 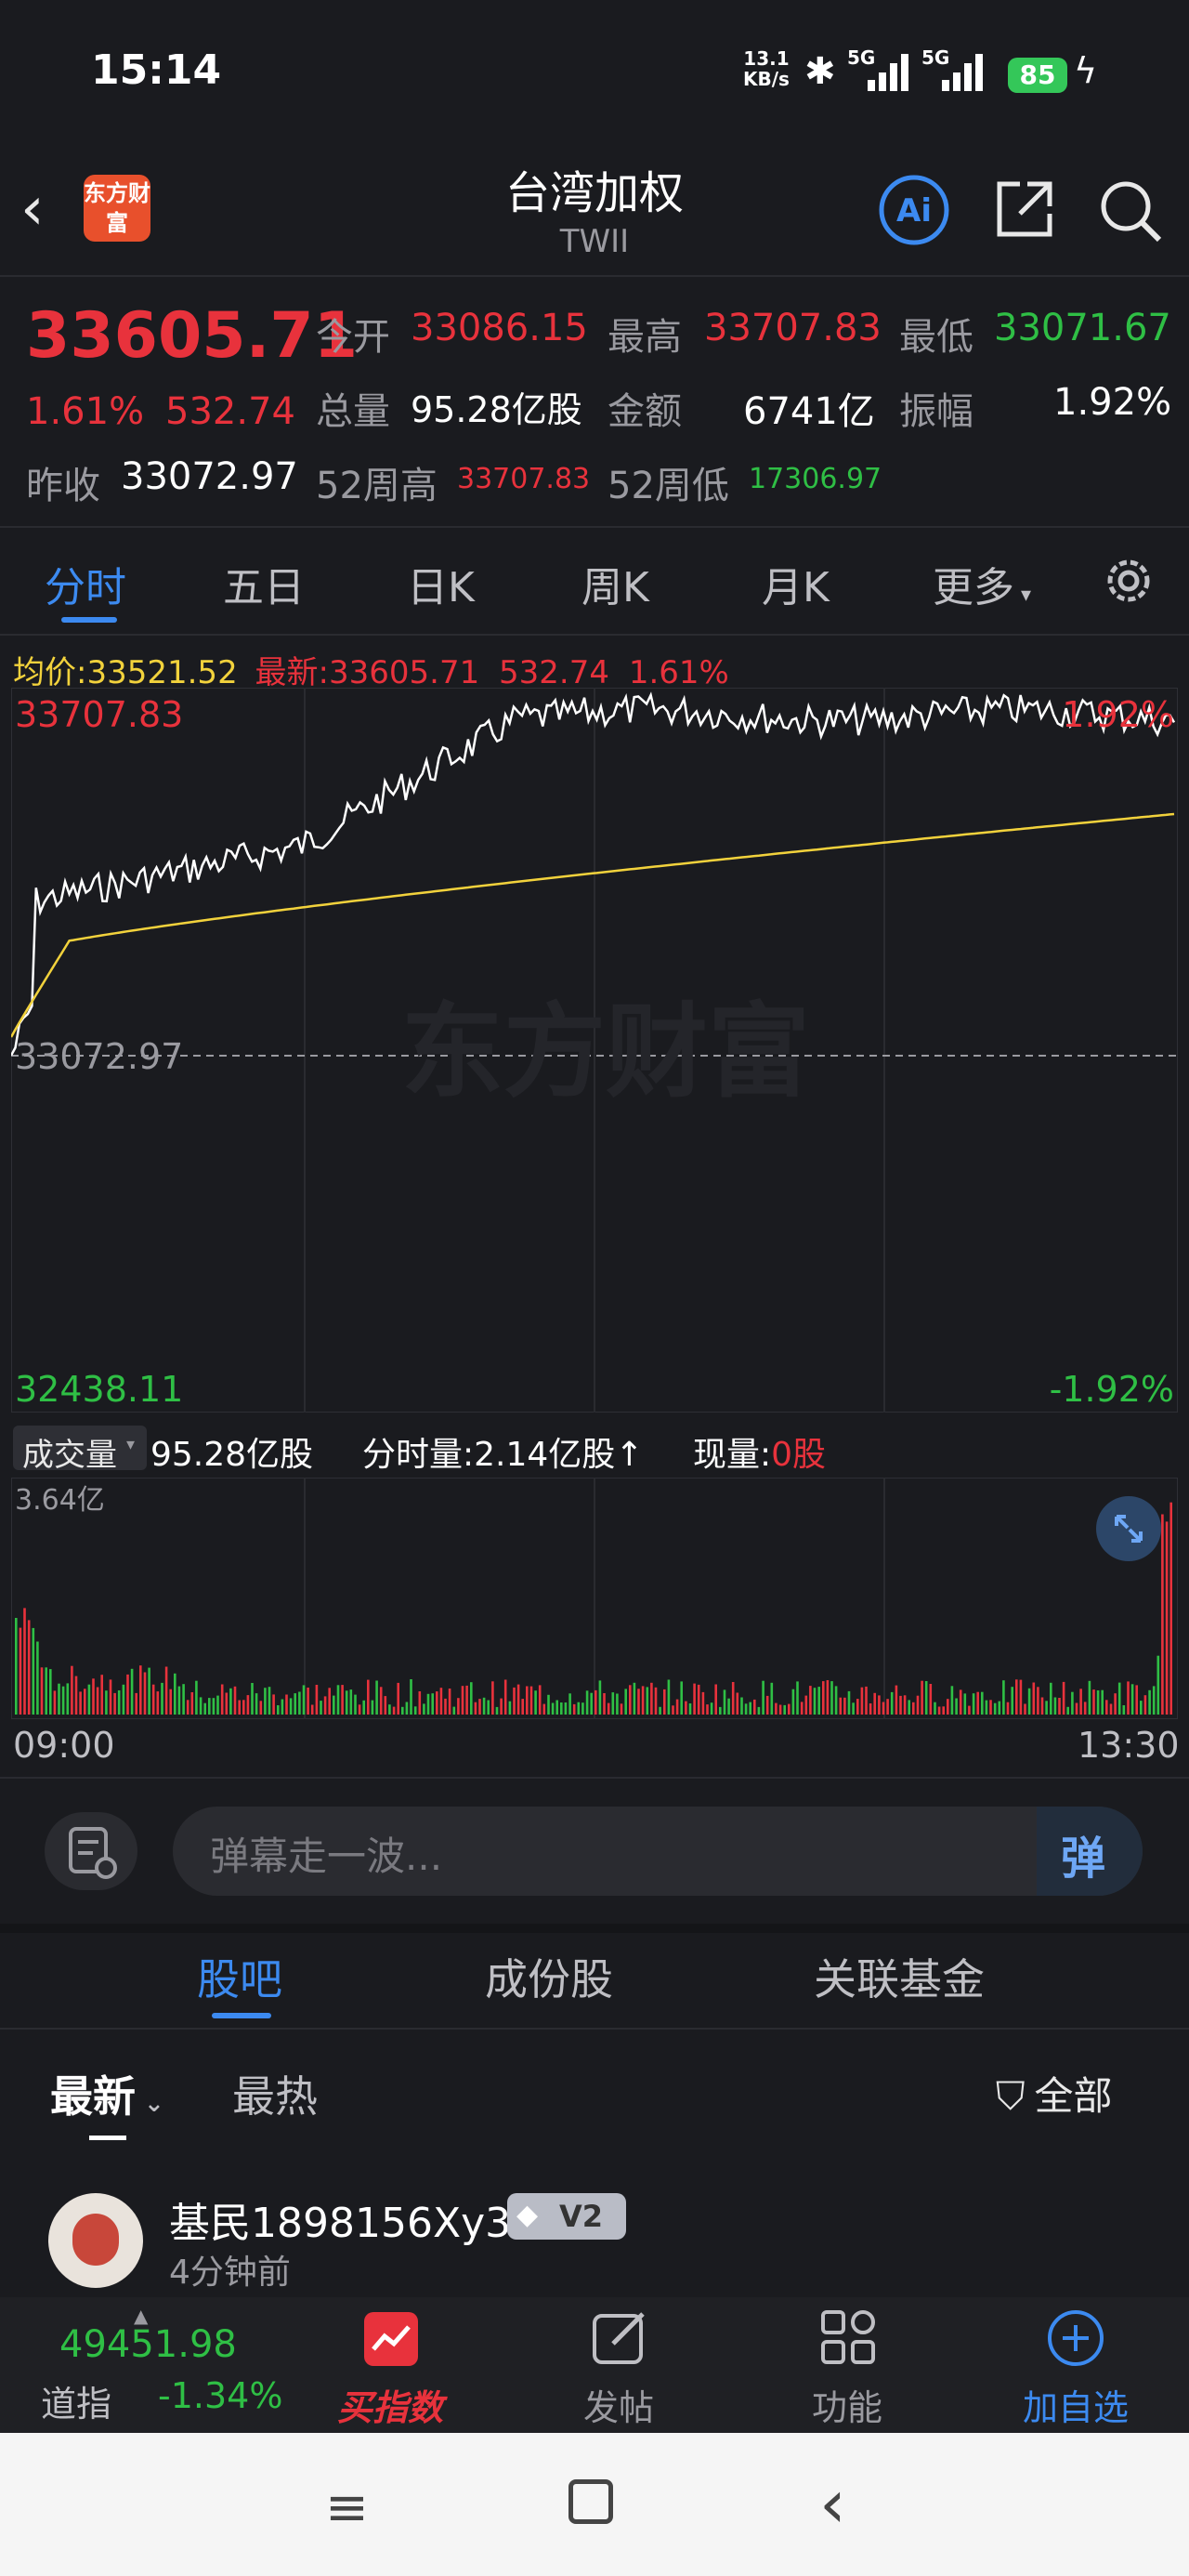 I want to click on tab-weekly-k: 周K, so click(x=615, y=583).